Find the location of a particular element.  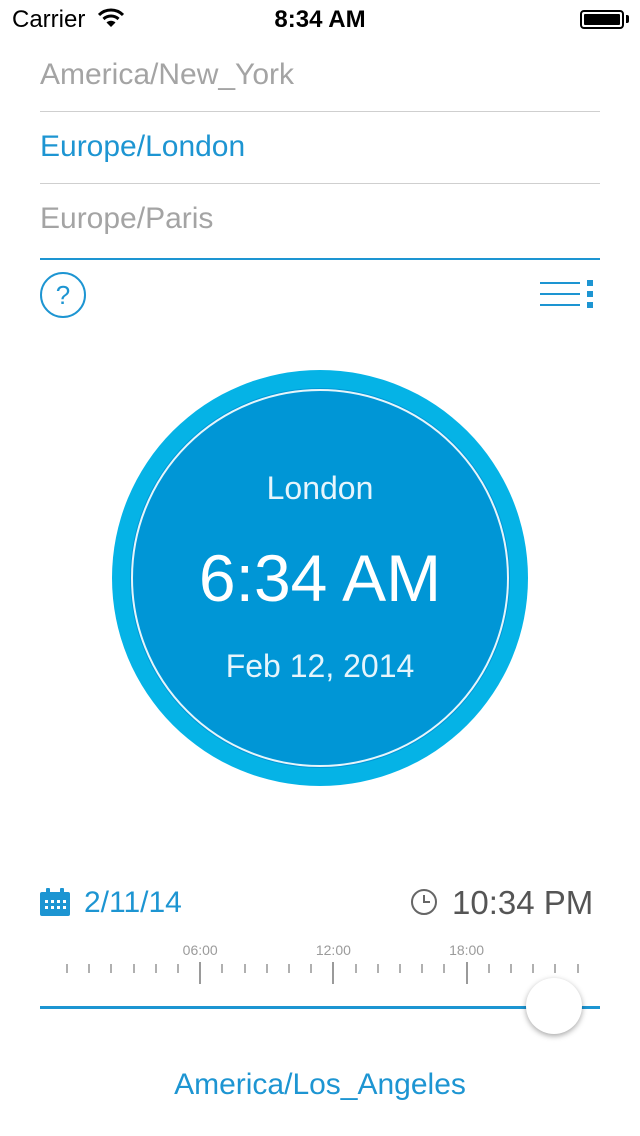

time-slider-track is located at coordinates (320, 1007).